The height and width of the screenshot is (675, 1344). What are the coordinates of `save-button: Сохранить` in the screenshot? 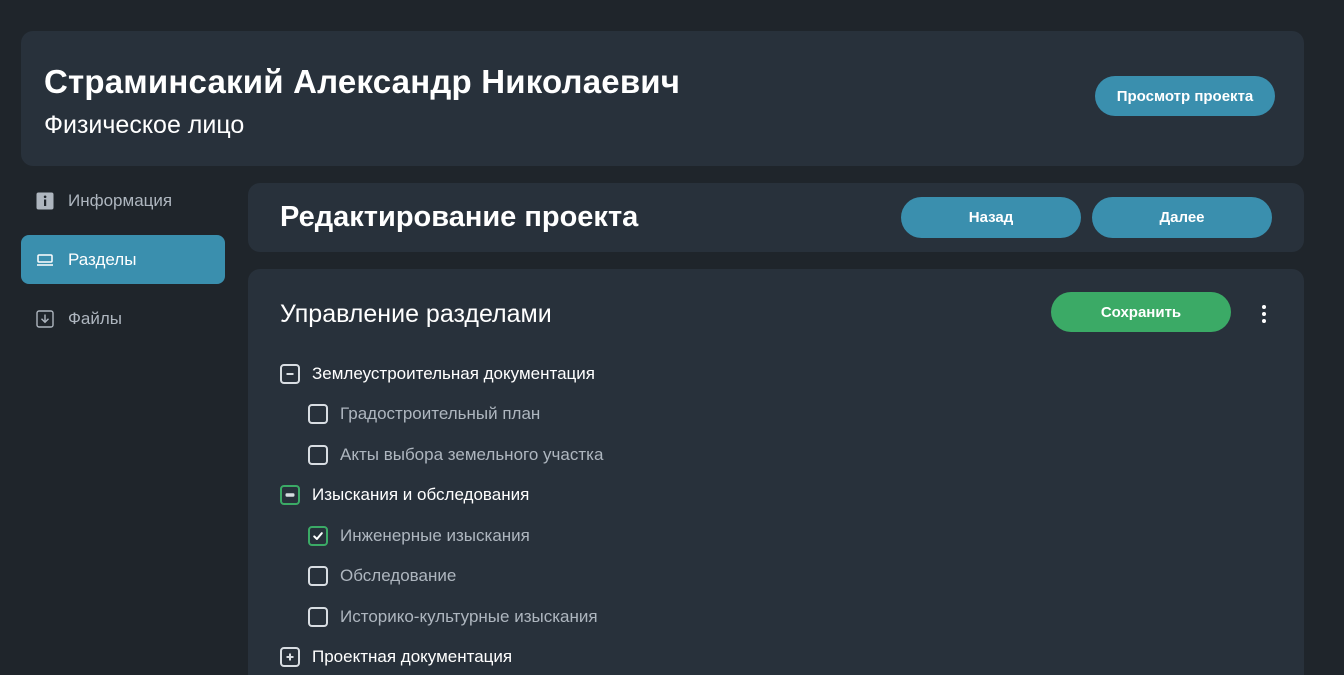 It's located at (1141, 312).